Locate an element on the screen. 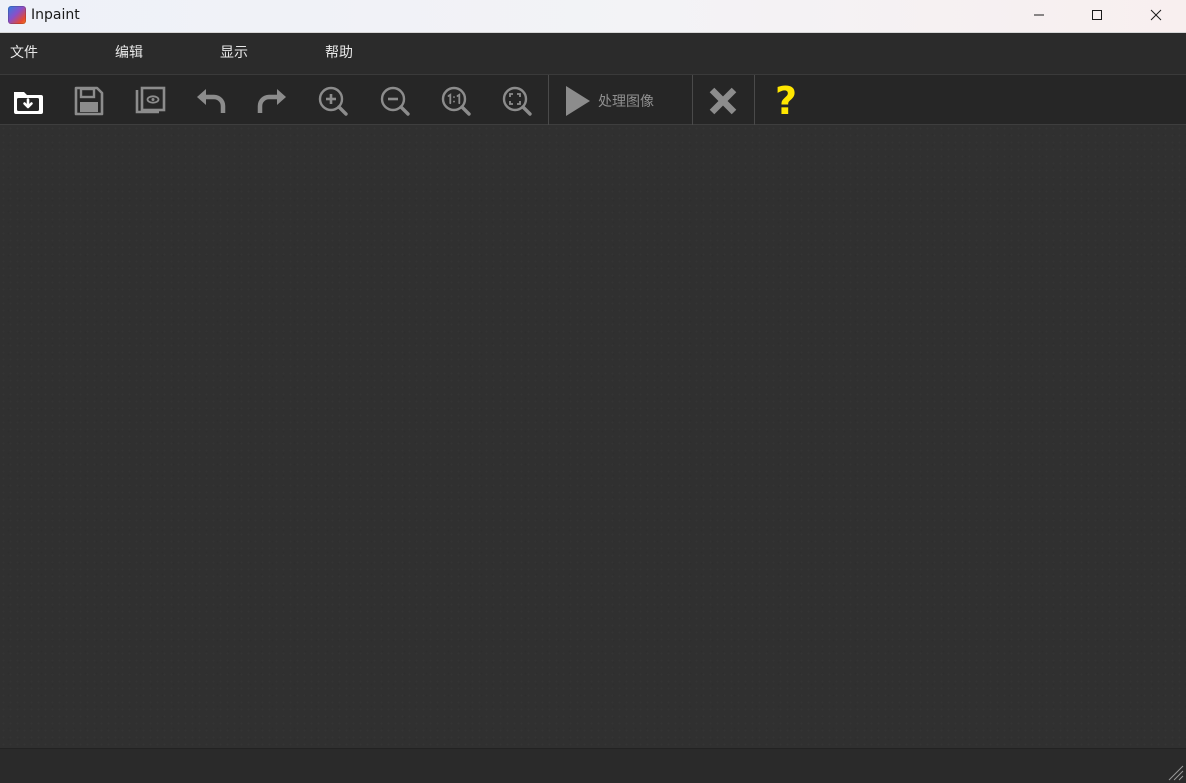  menu-bar: 文件 编辑 显示 帮助 is located at coordinates (593, 53).